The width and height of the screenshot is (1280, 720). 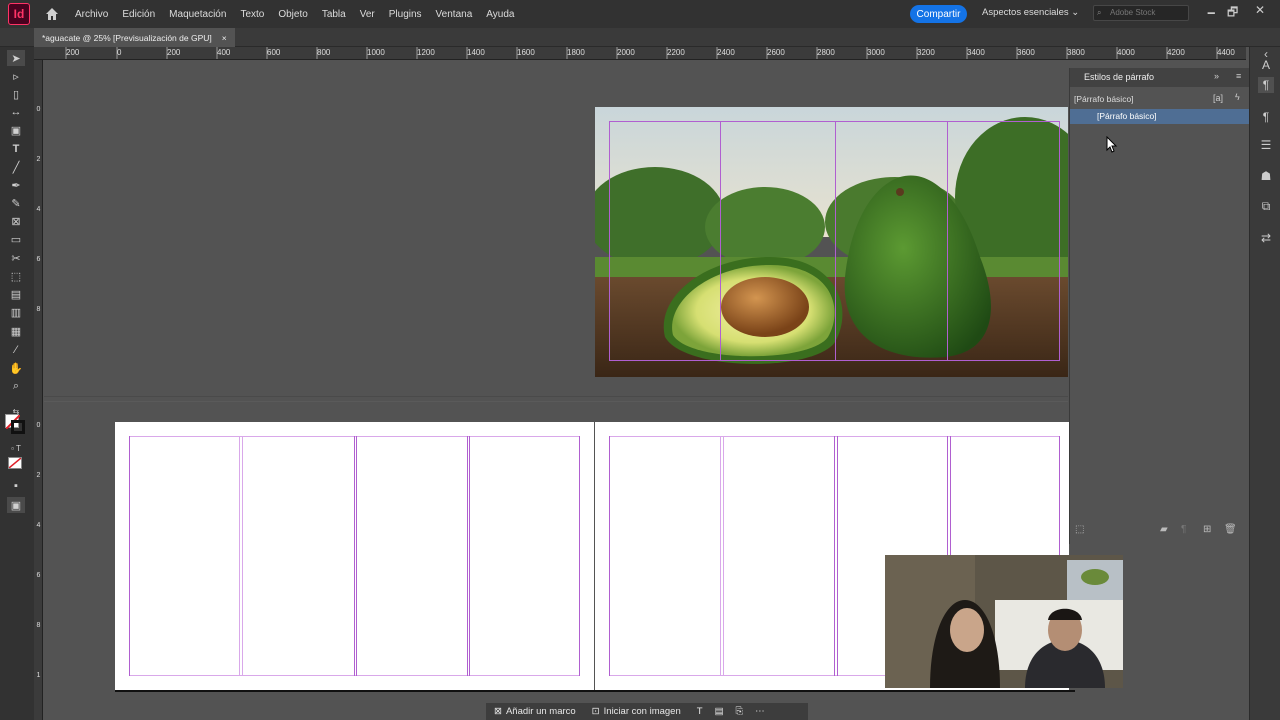 I want to click on close-button: ✕, so click(x=1260, y=10).